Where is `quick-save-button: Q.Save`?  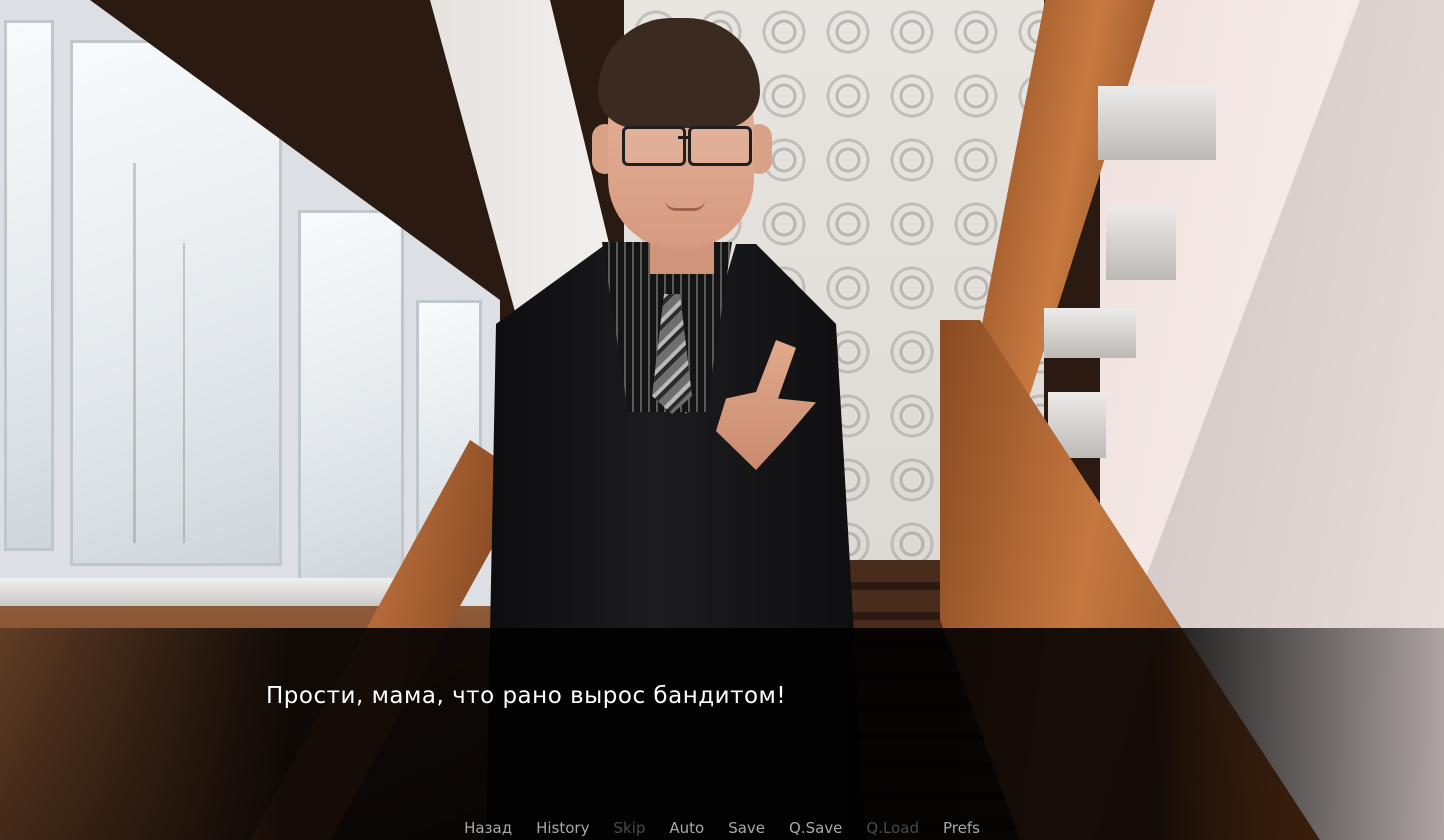
quick-save-button: Q.Save is located at coordinates (815, 828).